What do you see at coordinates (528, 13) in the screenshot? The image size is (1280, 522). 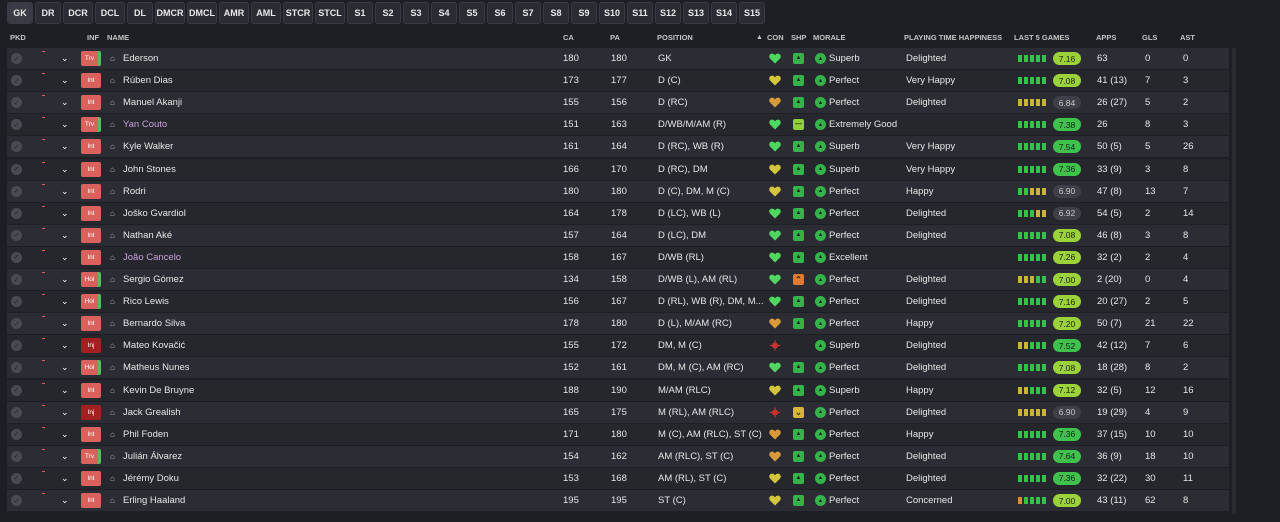 I see `tab-s7: S7` at bounding box center [528, 13].